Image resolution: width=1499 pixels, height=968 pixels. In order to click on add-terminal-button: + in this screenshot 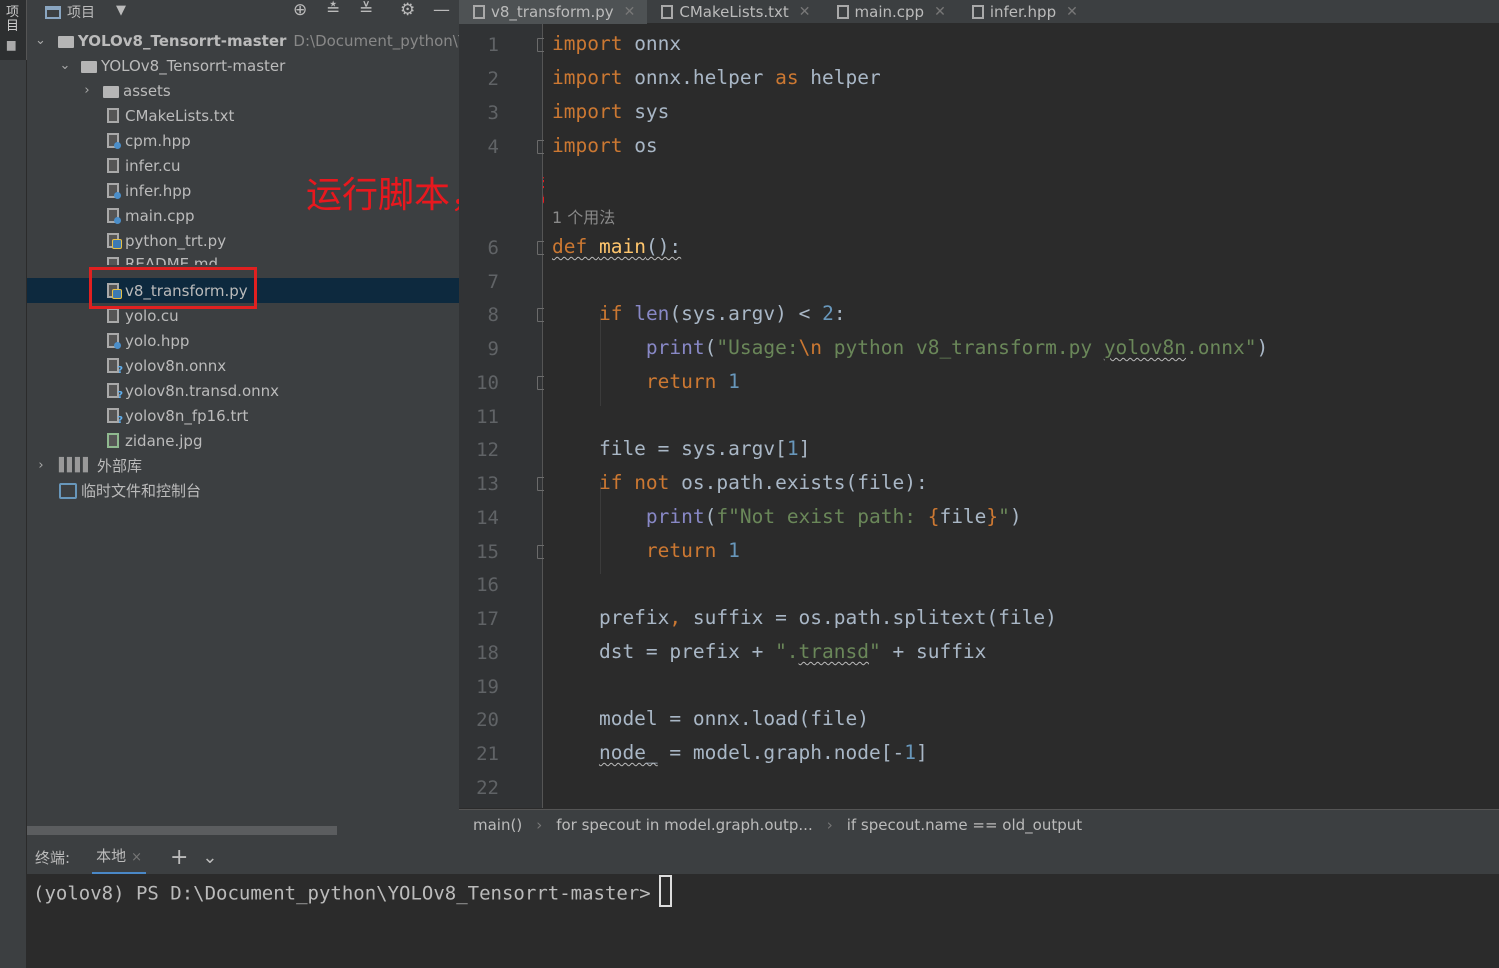, I will do `click(179, 857)`.